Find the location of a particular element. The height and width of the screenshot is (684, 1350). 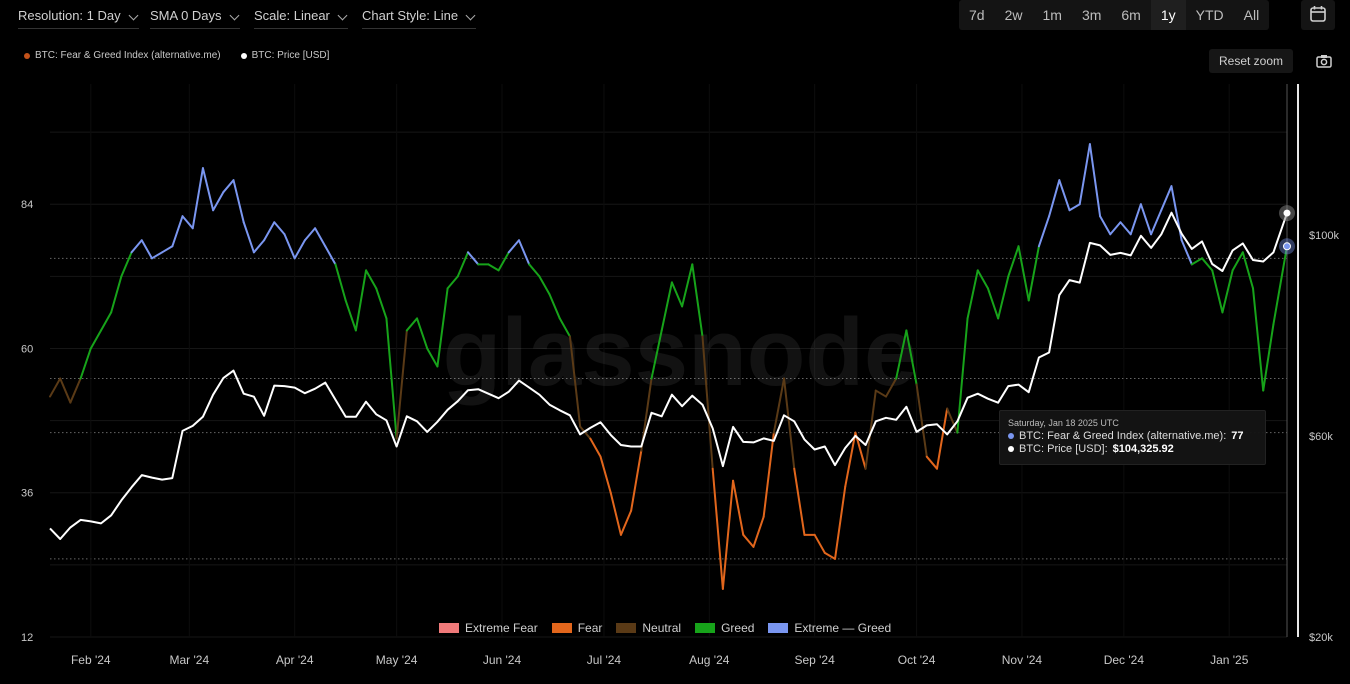

zone-legend-neutral: Neutral is located at coordinates (648, 628).